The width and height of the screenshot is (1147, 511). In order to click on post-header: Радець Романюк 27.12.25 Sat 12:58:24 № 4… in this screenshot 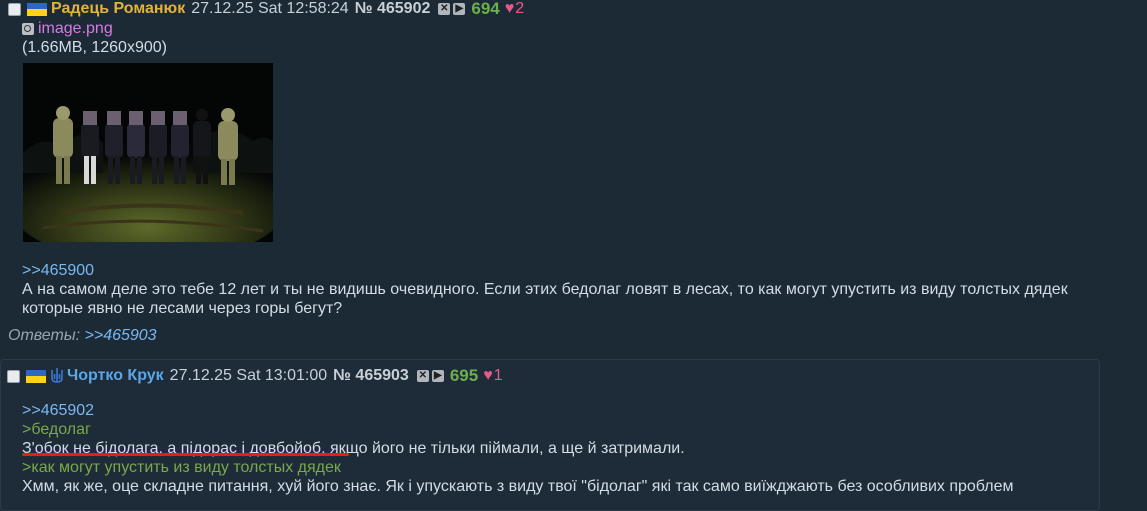, I will do `click(266, 9)`.